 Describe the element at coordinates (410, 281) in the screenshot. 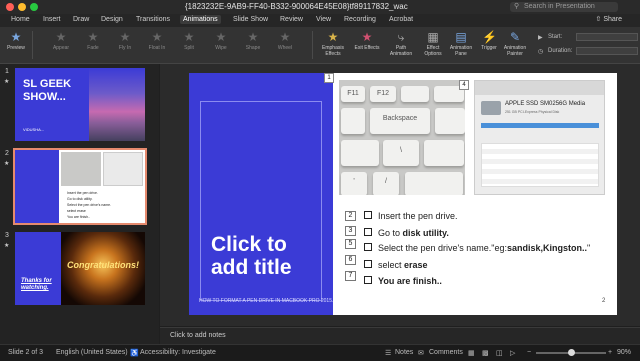

I see `step-bold: You are finish..` at that location.